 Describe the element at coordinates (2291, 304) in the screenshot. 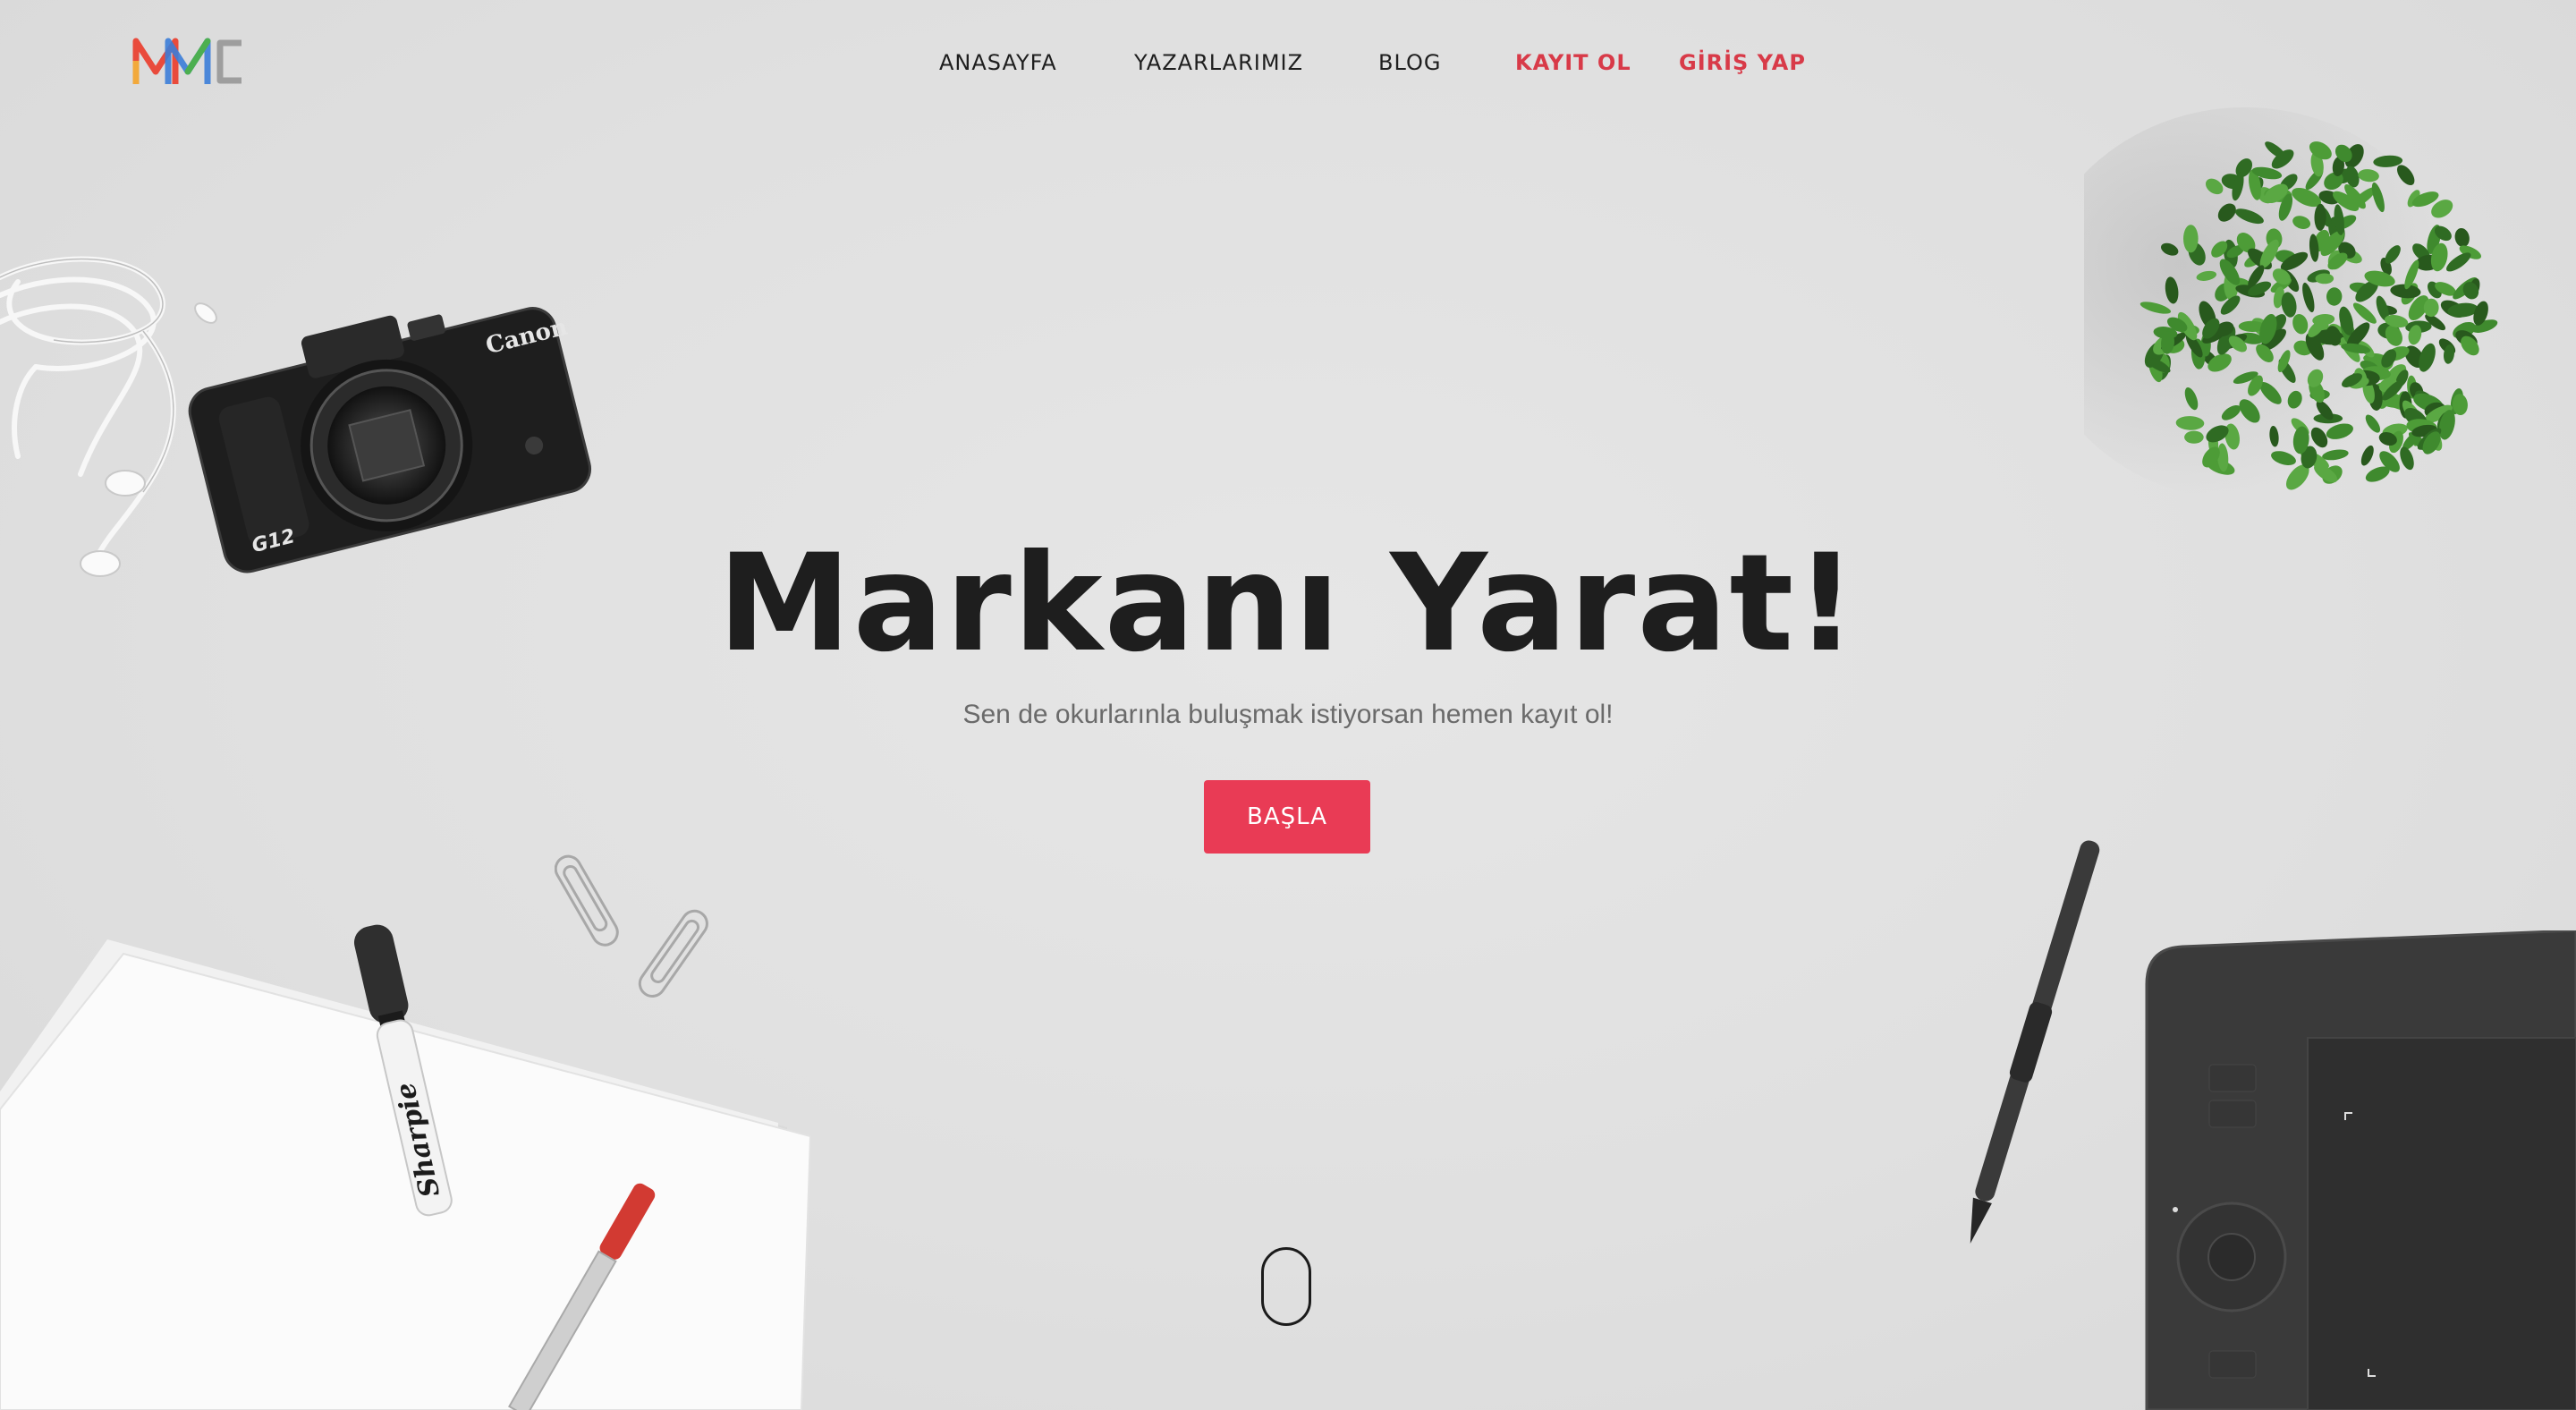

I see `plant-image` at that location.